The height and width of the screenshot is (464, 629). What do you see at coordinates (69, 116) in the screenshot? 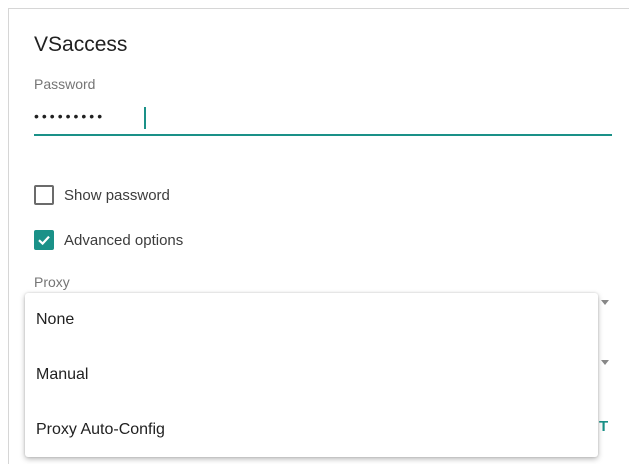
I see `password-field: •••••••••` at bounding box center [69, 116].